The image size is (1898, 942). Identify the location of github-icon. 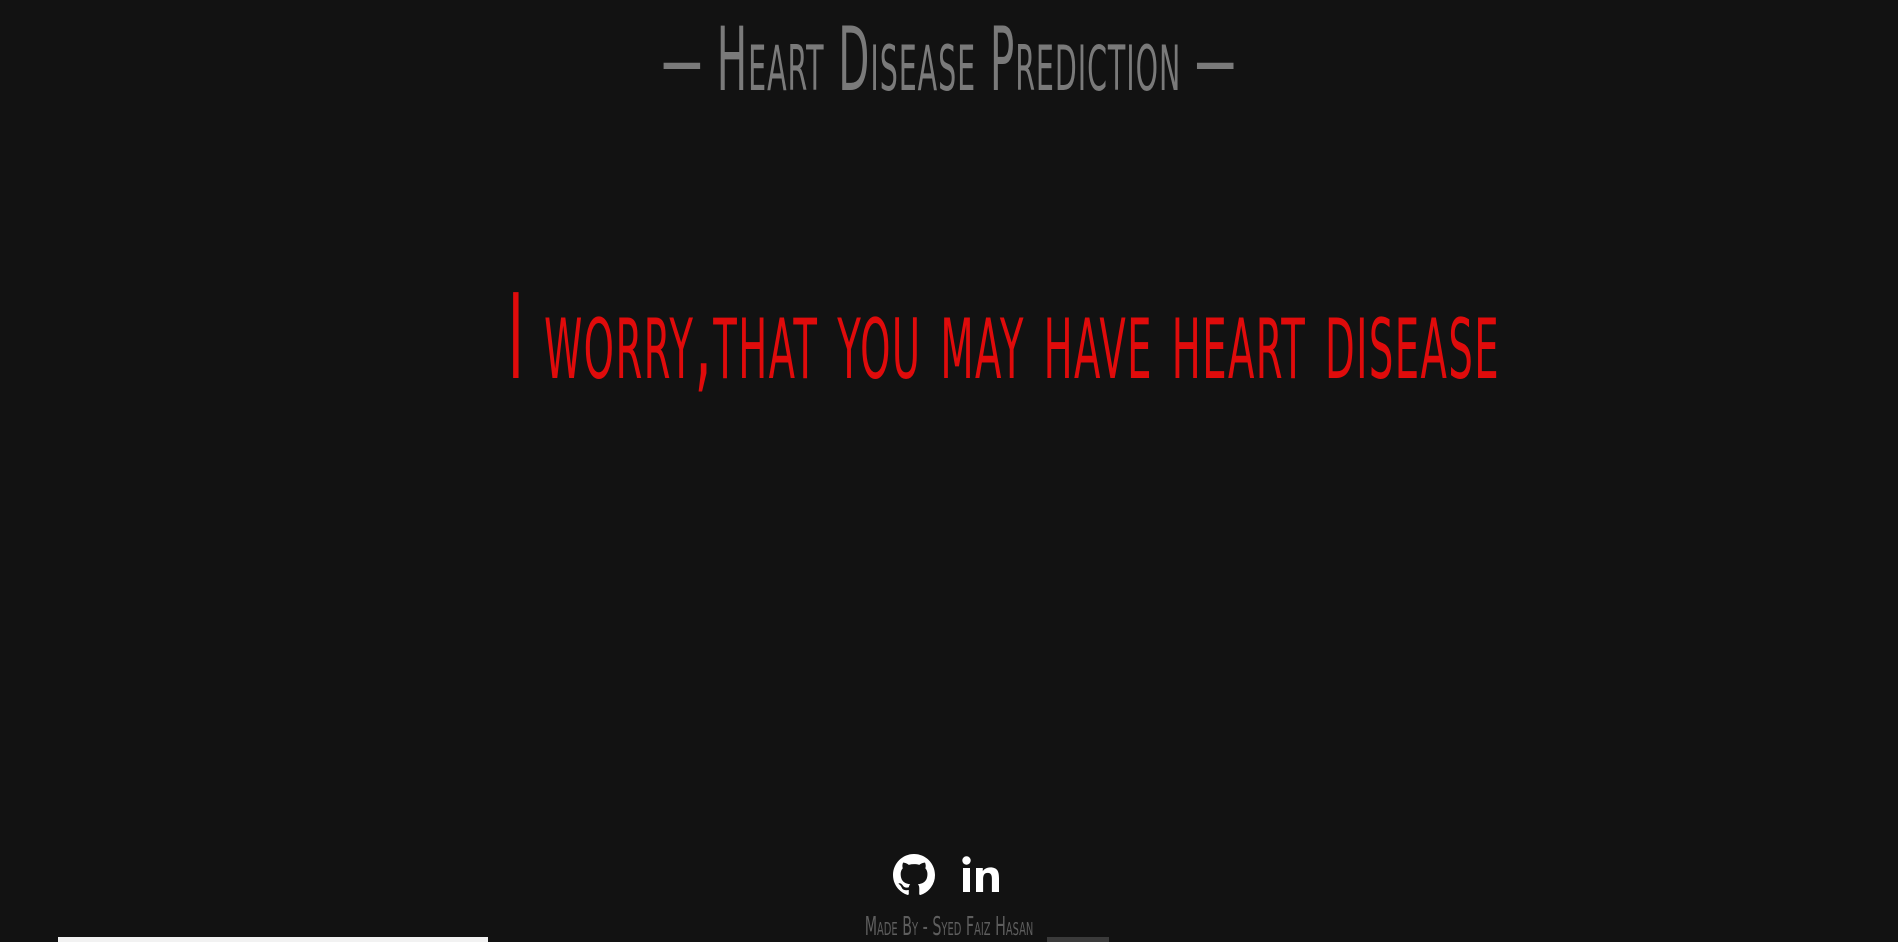
(914, 875).